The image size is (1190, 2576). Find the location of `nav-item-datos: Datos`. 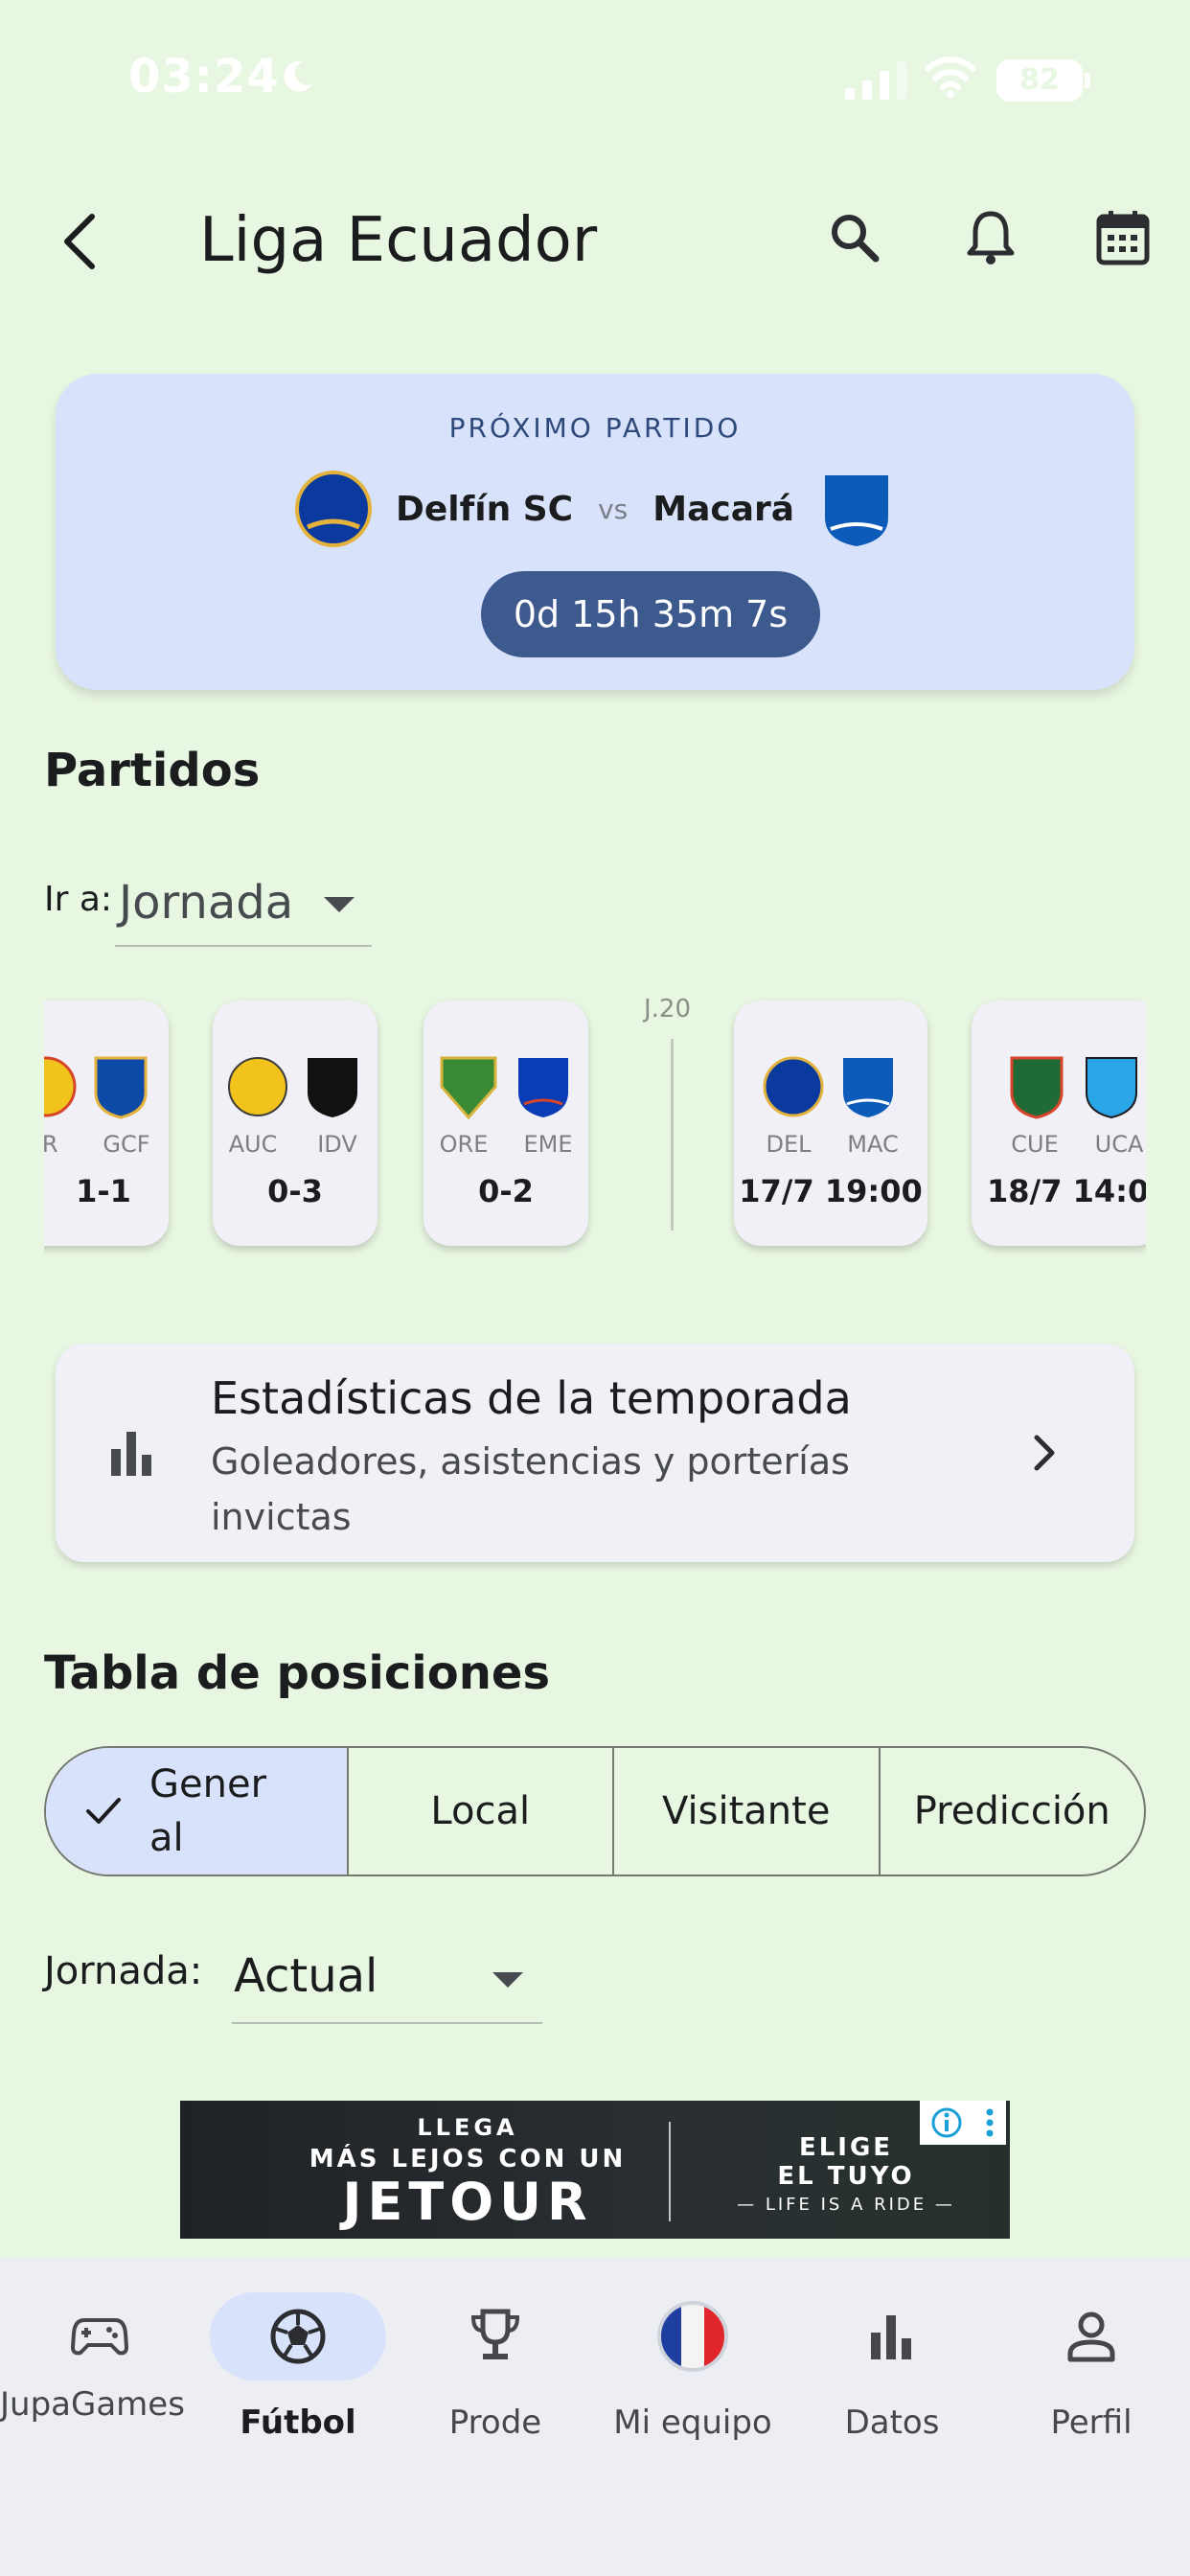

nav-item-datos: Datos is located at coordinates (892, 2402).